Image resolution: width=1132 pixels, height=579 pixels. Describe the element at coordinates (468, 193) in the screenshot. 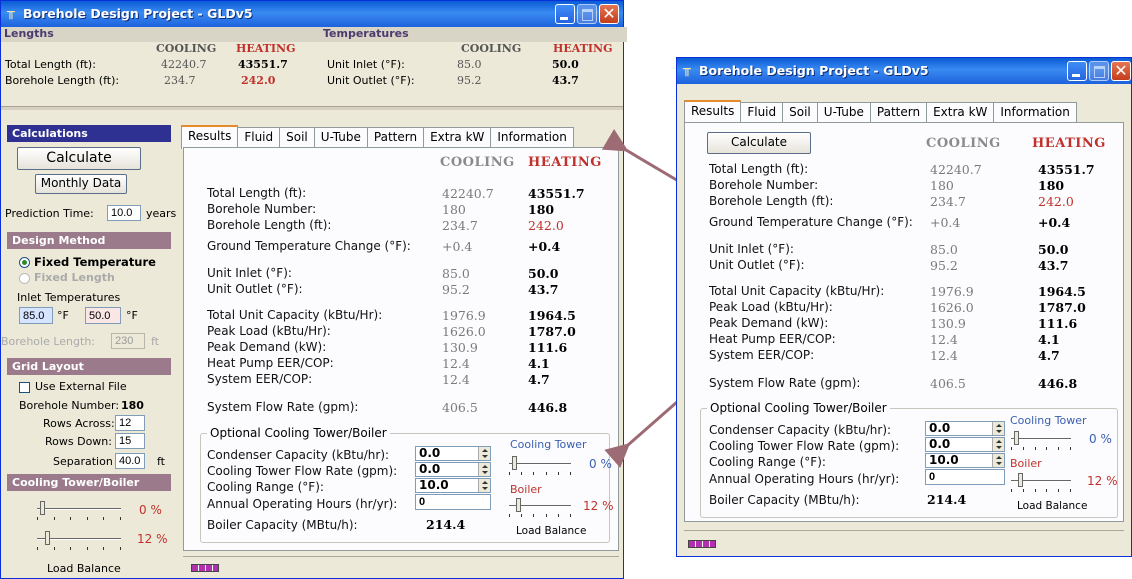

I see `total-length-cool: 42240.7` at that location.